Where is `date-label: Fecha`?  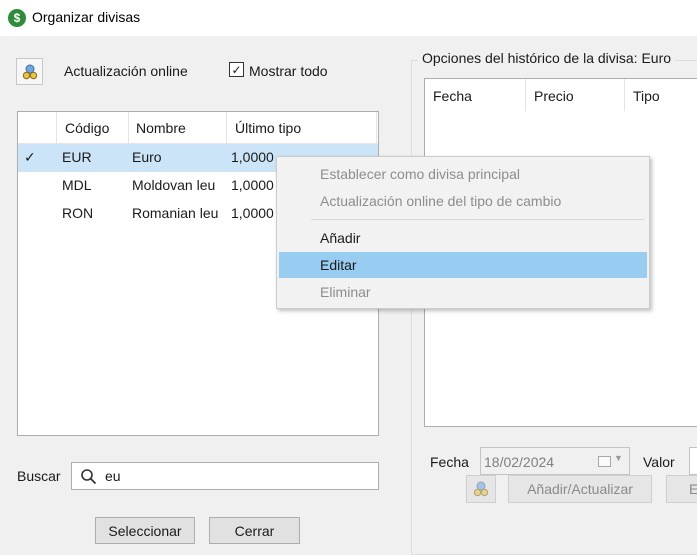
date-label: Fecha is located at coordinates (449, 462).